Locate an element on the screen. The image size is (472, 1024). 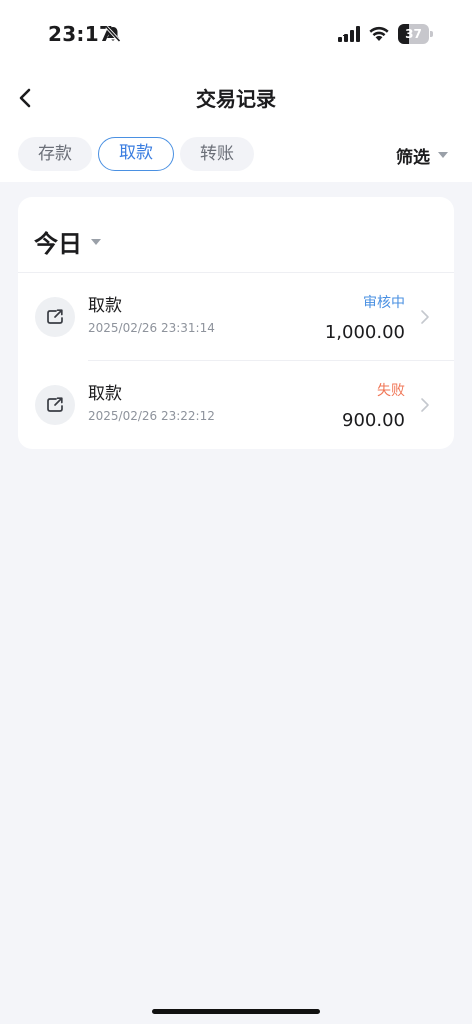
date-range-selector: 今日 is located at coordinates (67, 241).